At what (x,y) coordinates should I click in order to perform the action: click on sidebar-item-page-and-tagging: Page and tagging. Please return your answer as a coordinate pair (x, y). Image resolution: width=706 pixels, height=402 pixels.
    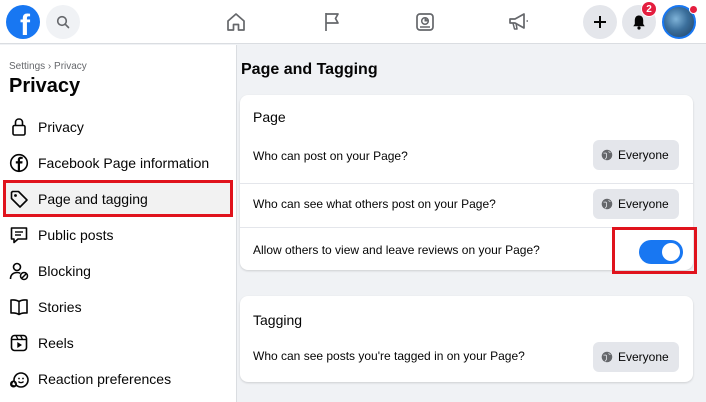
    Looking at the image, I should click on (118, 198).